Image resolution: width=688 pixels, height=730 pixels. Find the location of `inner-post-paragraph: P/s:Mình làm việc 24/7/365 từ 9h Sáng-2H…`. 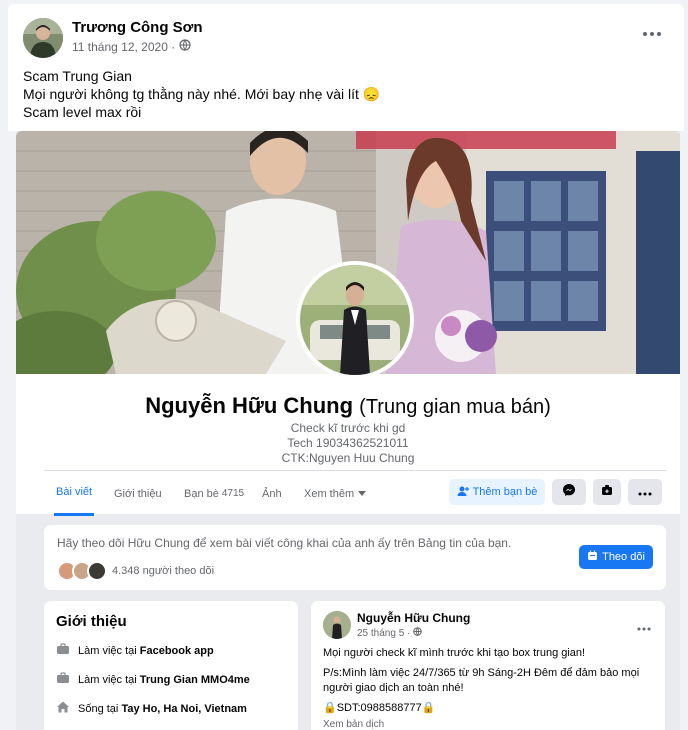

inner-post-paragraph: P/s:Mình làm việc 24/7/365 từ 9h Sáng-2H… is located at coordinates (481, 680).